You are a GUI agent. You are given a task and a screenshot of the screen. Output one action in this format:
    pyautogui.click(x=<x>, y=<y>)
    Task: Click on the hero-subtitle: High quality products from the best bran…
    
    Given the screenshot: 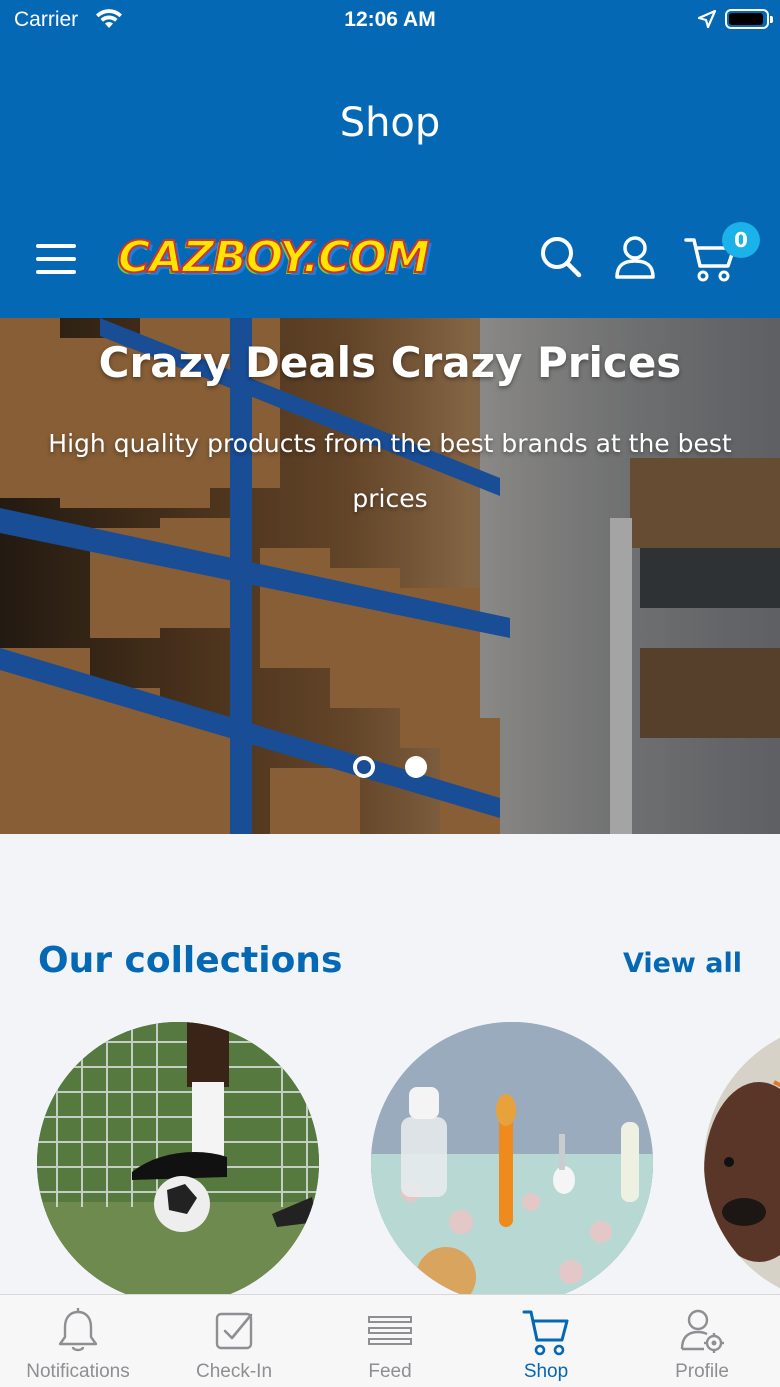 What is the action you would take?
    pyautogui.click(x=390, y=471)
    